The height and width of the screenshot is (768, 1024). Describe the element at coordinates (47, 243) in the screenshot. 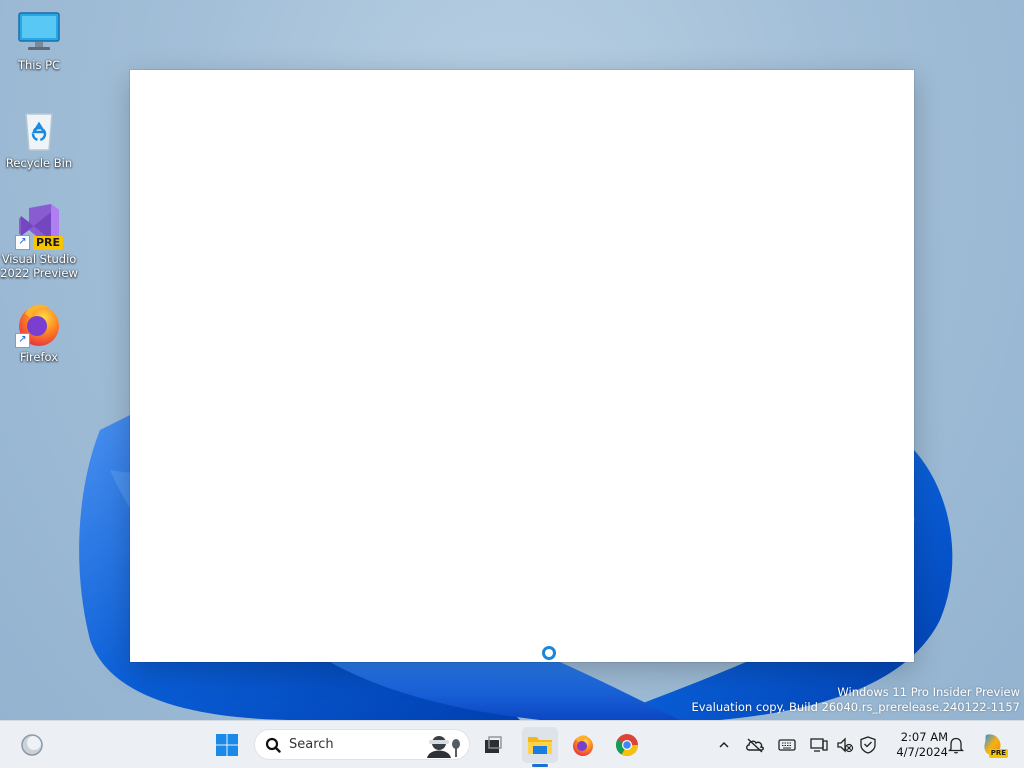

I see `preview-badge: PRE` at that location.